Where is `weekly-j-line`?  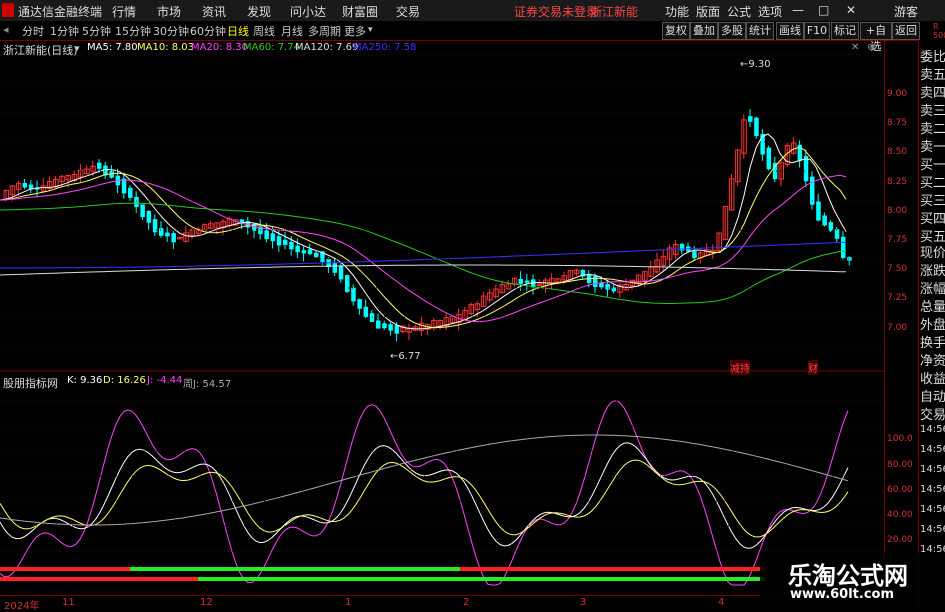
weekly-j-line is located at coordinates (424, 480).